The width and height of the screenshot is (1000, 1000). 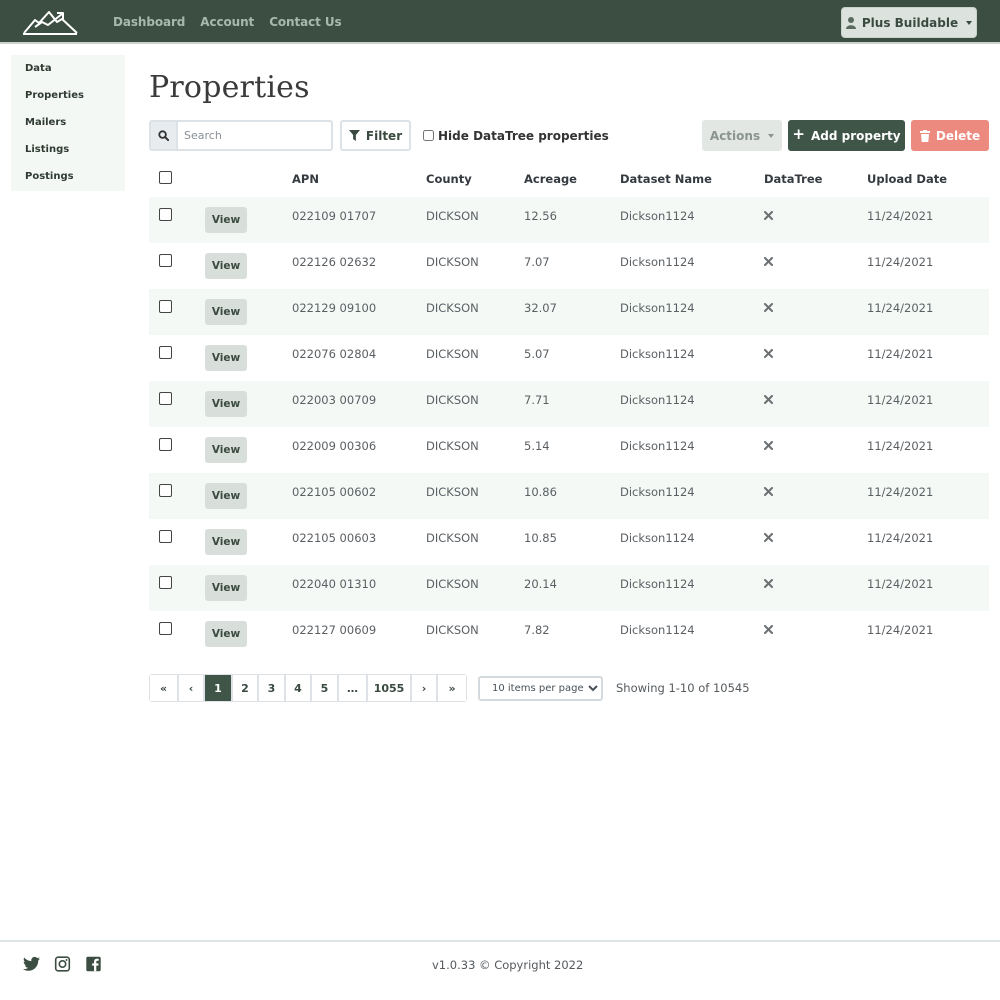 What do you see at coordinates (516, 135) in the screenshot?
I see `hide-datatree-toggle: Hide DataTree properties` at bounding box center [516, 135].